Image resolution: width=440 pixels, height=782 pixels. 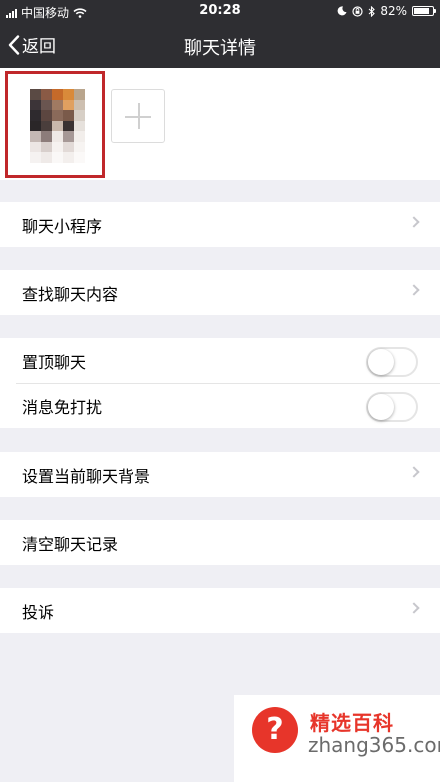 What do you see at coordinates (138, 116) in the screenshot?
I see `add-member-button` at bounding box center [138, 116].